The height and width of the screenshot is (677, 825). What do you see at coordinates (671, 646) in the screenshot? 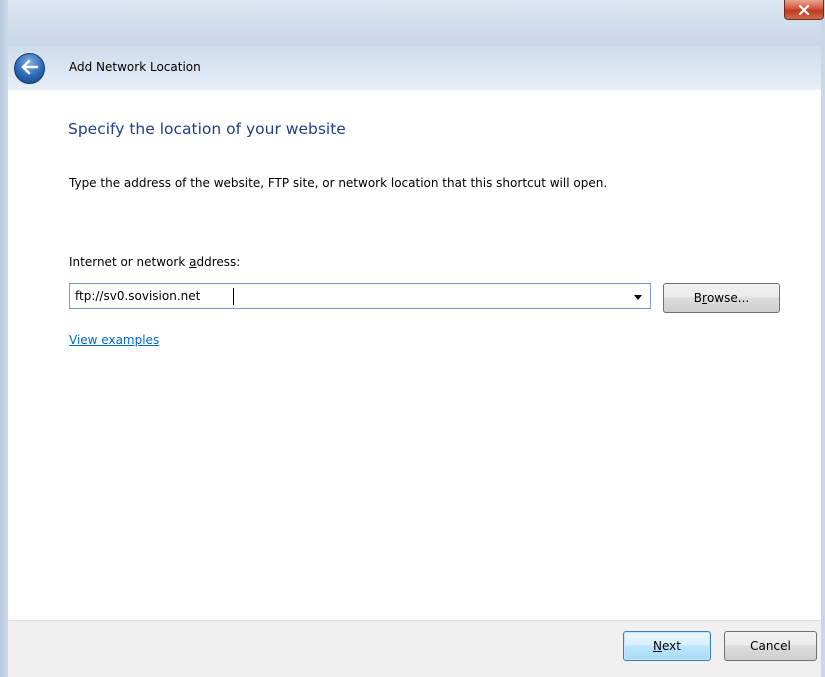
I see `next-label-end: ext` at bounding box center [671, 646].